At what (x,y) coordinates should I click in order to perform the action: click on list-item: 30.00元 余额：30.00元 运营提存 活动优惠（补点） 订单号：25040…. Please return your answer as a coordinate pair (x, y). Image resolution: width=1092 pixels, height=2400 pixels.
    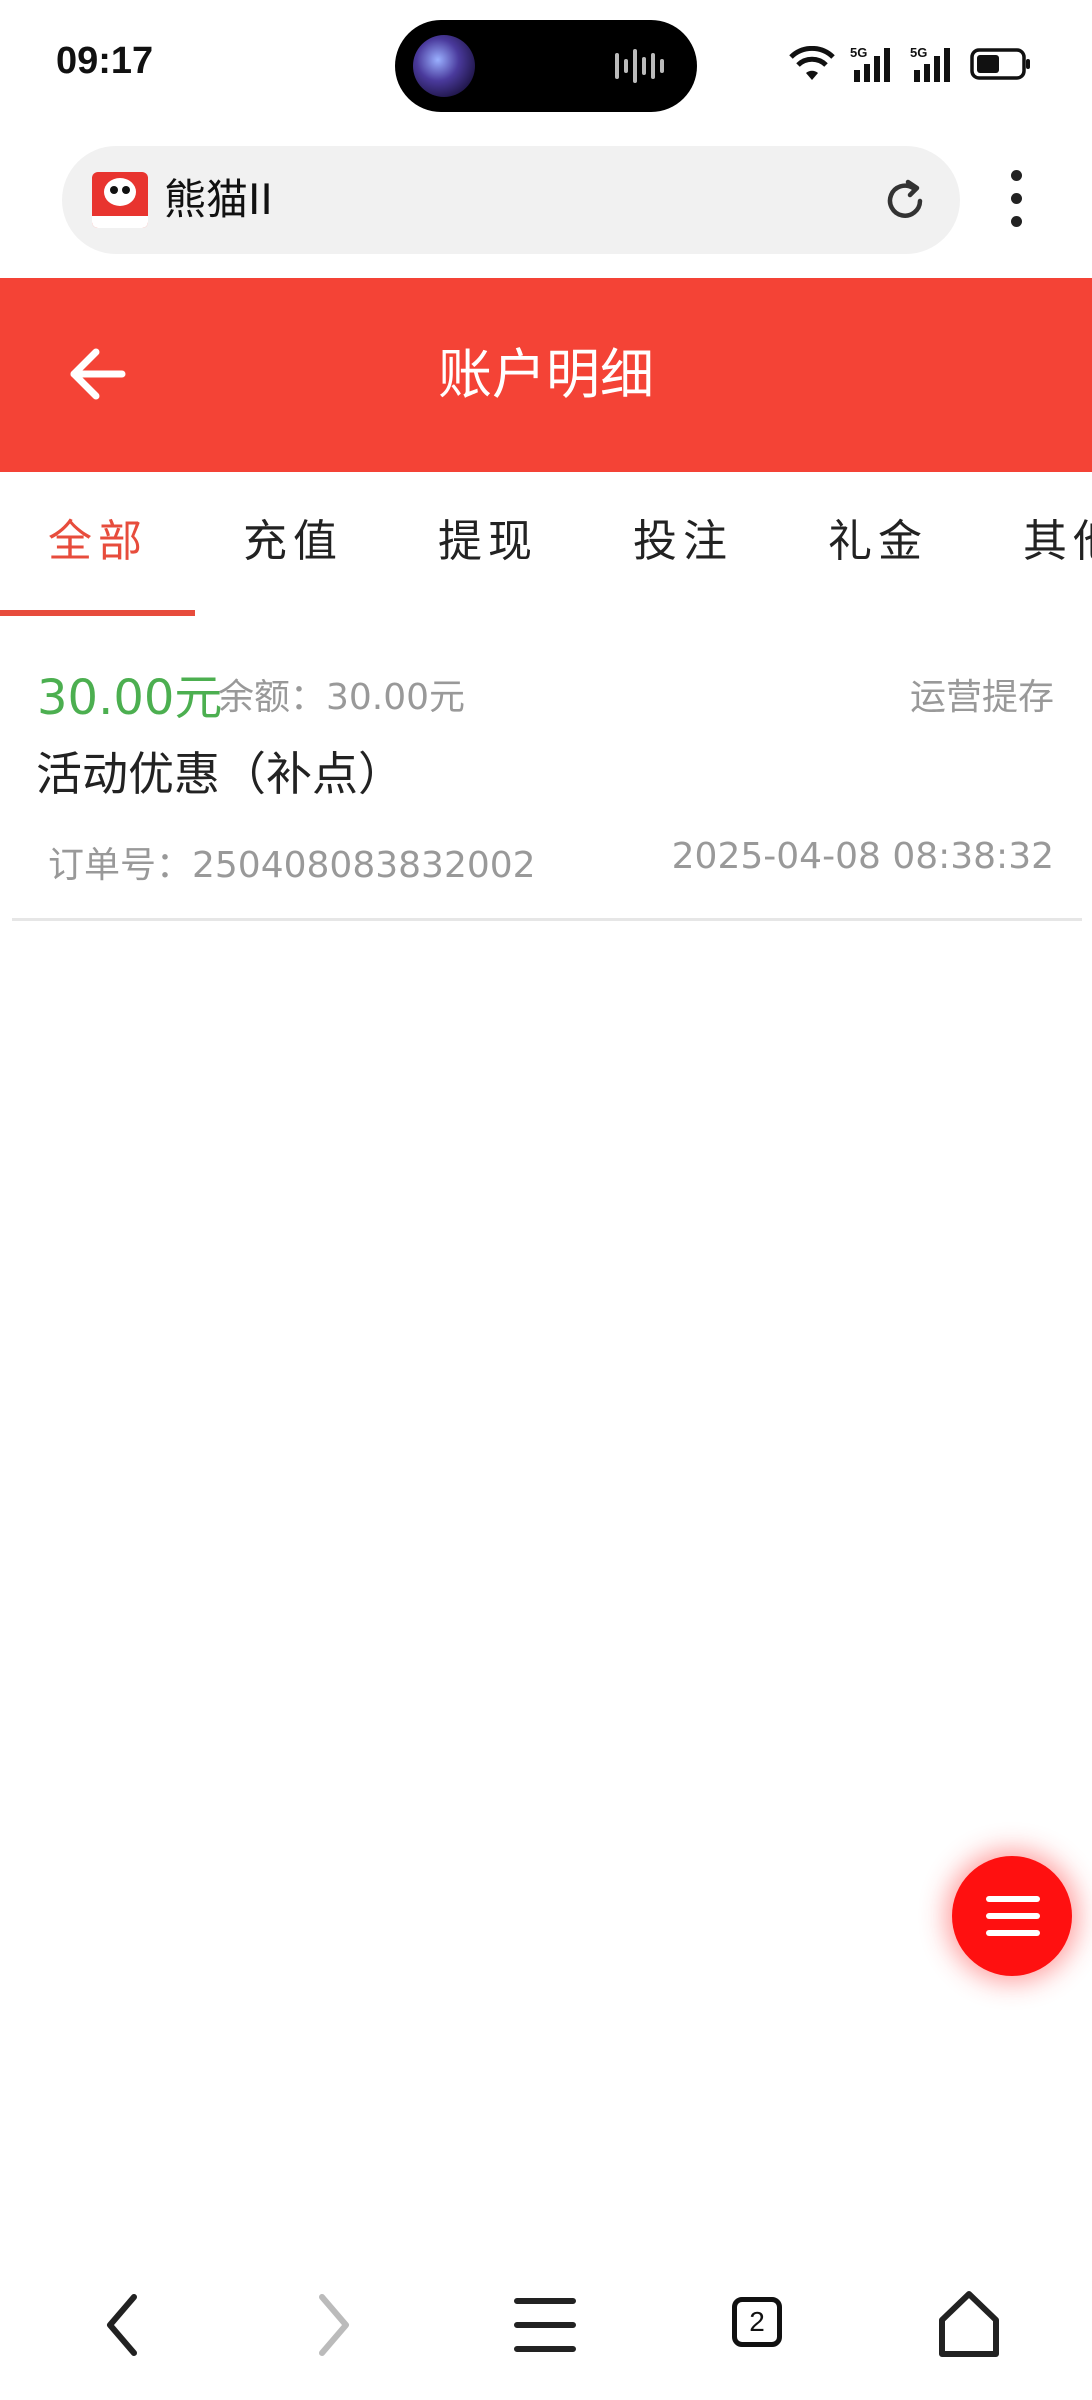
    Looking at the image, I should click on (547, 770).